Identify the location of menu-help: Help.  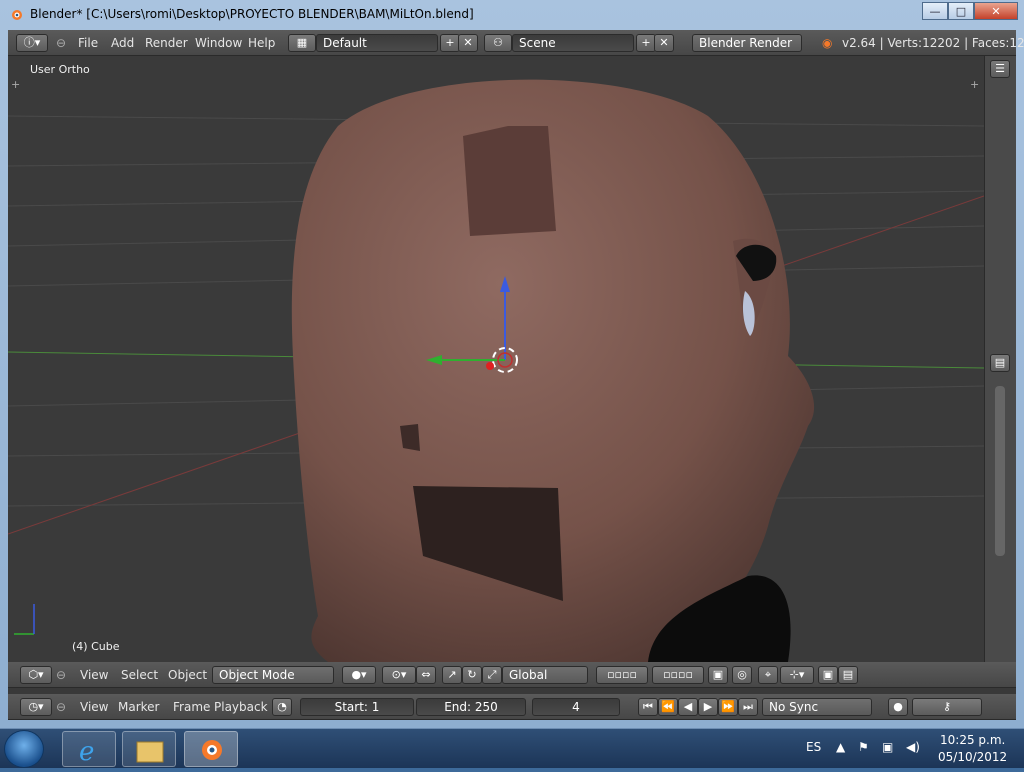
(261, 43).